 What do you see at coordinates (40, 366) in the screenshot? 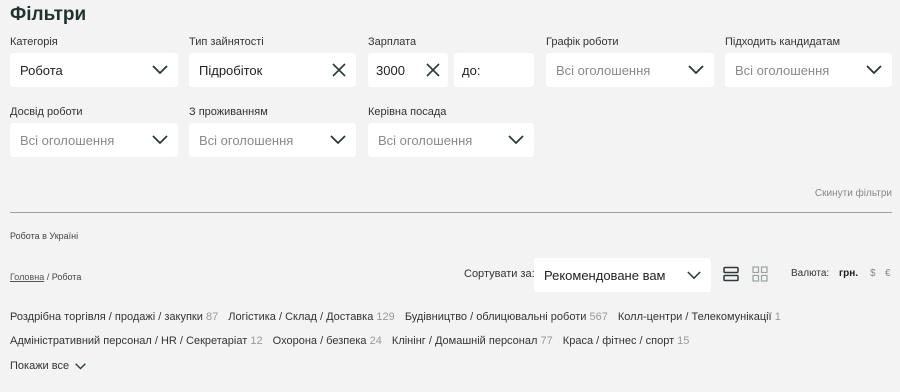
I see `show-all-label: Покажи все` at bounding box center [40, 366].